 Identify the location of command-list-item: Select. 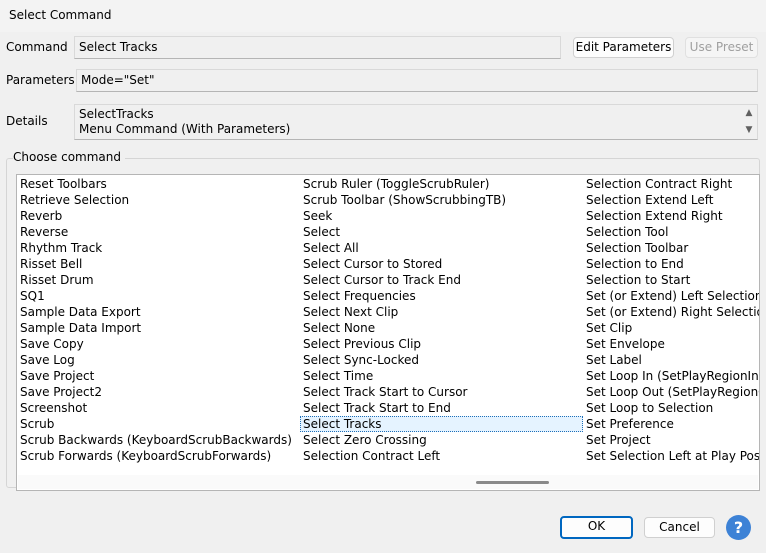
(441, 232).